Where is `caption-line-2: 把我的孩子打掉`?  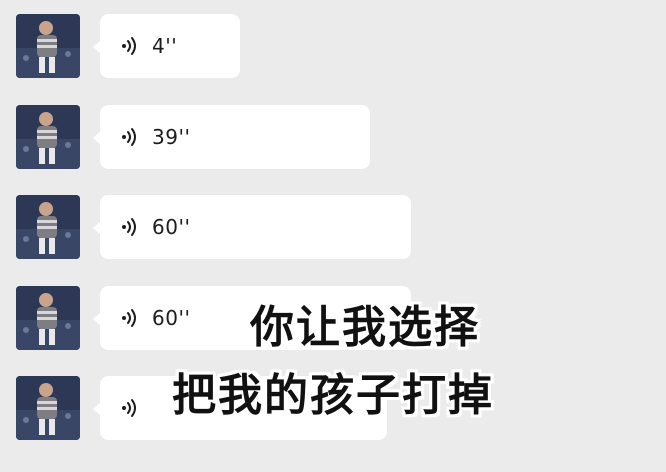
caption-line-2: 把我的孩子打掉 is located at coordinates (333, 395).